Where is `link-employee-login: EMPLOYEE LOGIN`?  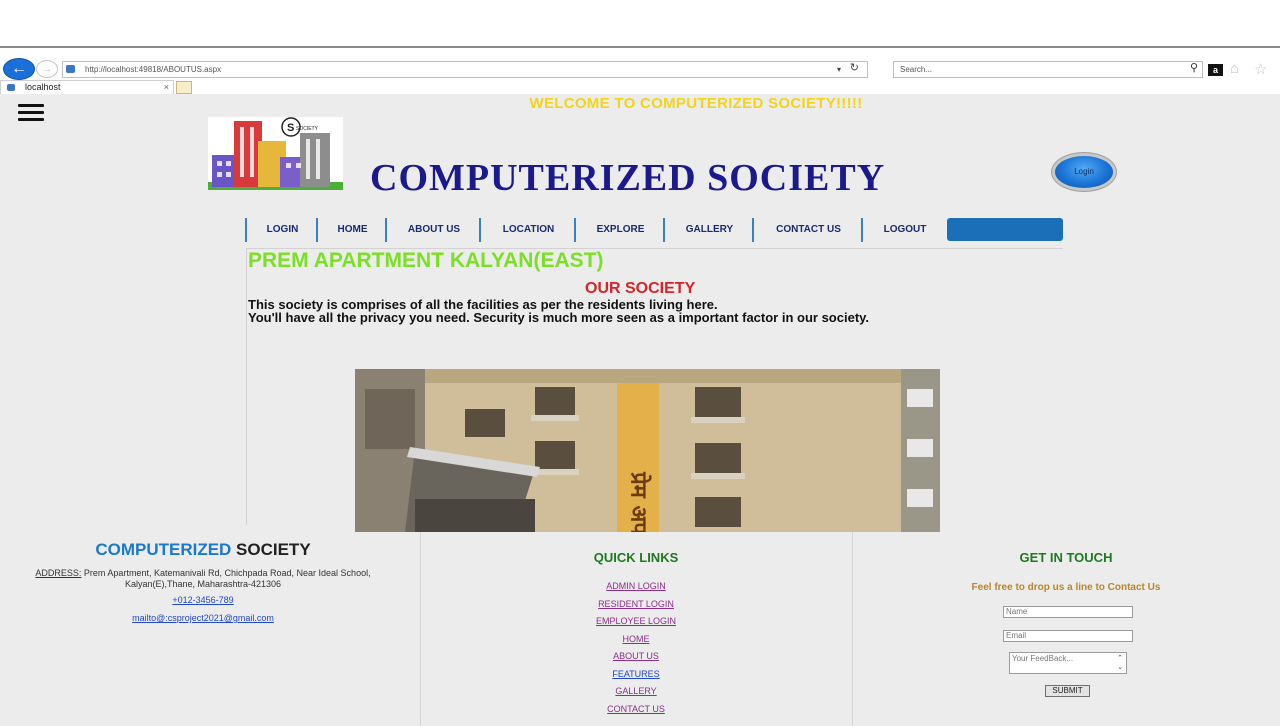
link-employee-login: EMPLOYEE LOGIN is located at coordinates (636, 621).